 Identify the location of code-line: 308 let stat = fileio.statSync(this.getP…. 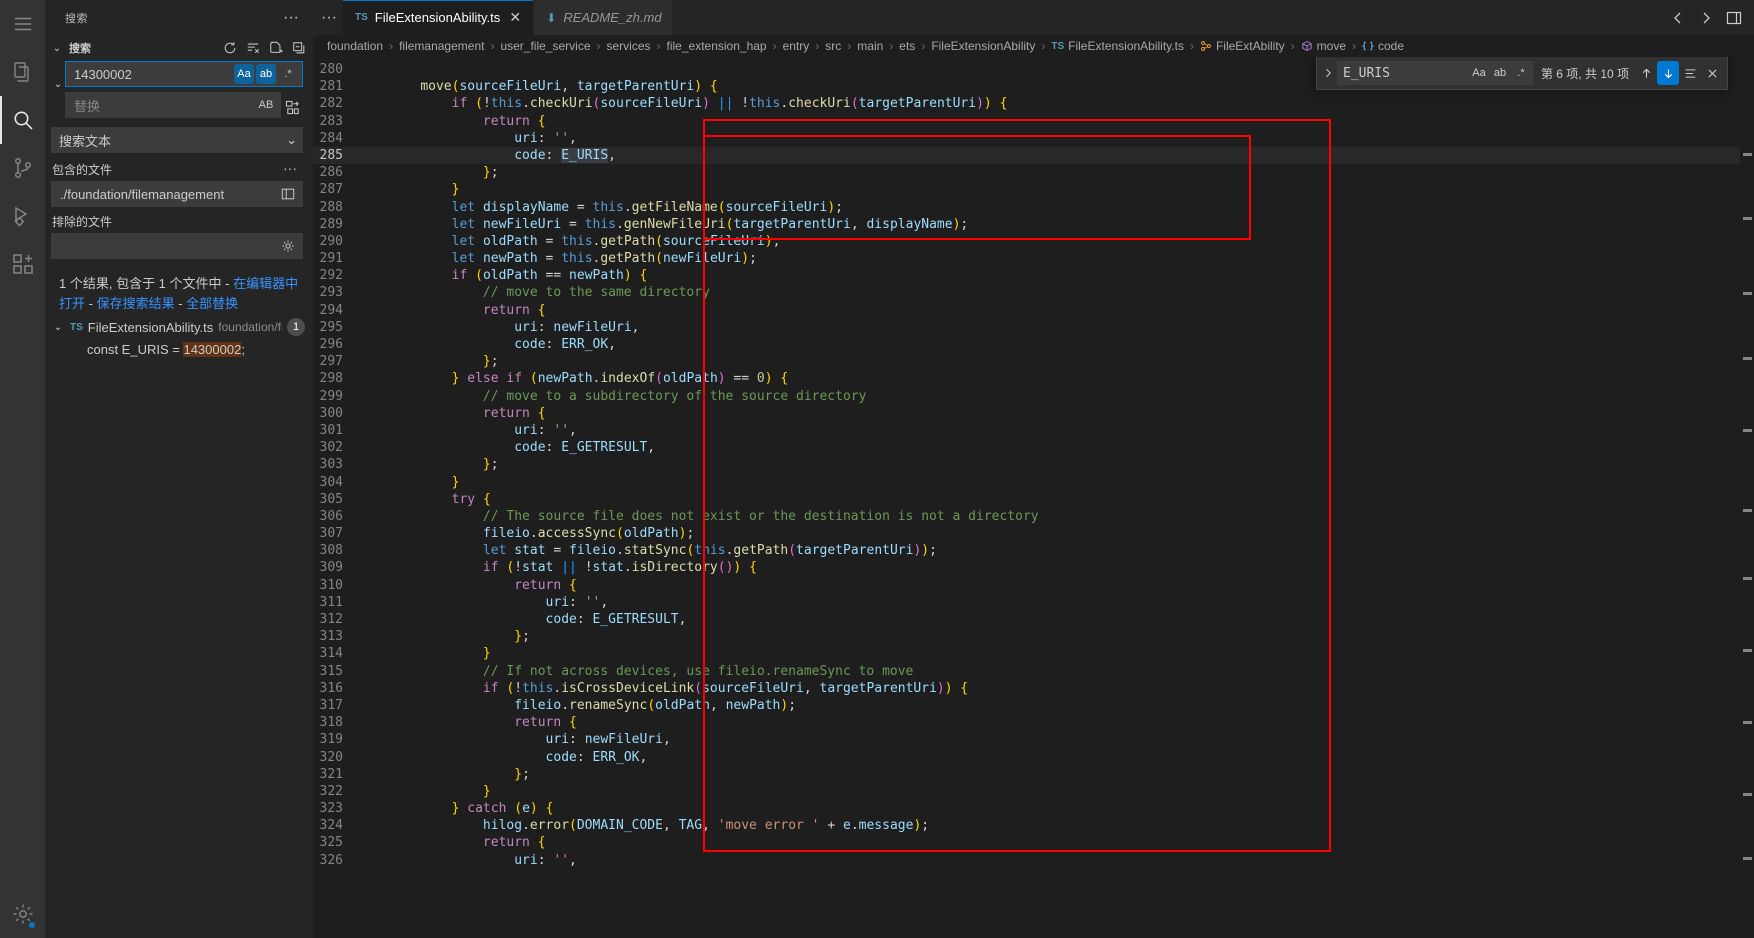
(1033, 550).